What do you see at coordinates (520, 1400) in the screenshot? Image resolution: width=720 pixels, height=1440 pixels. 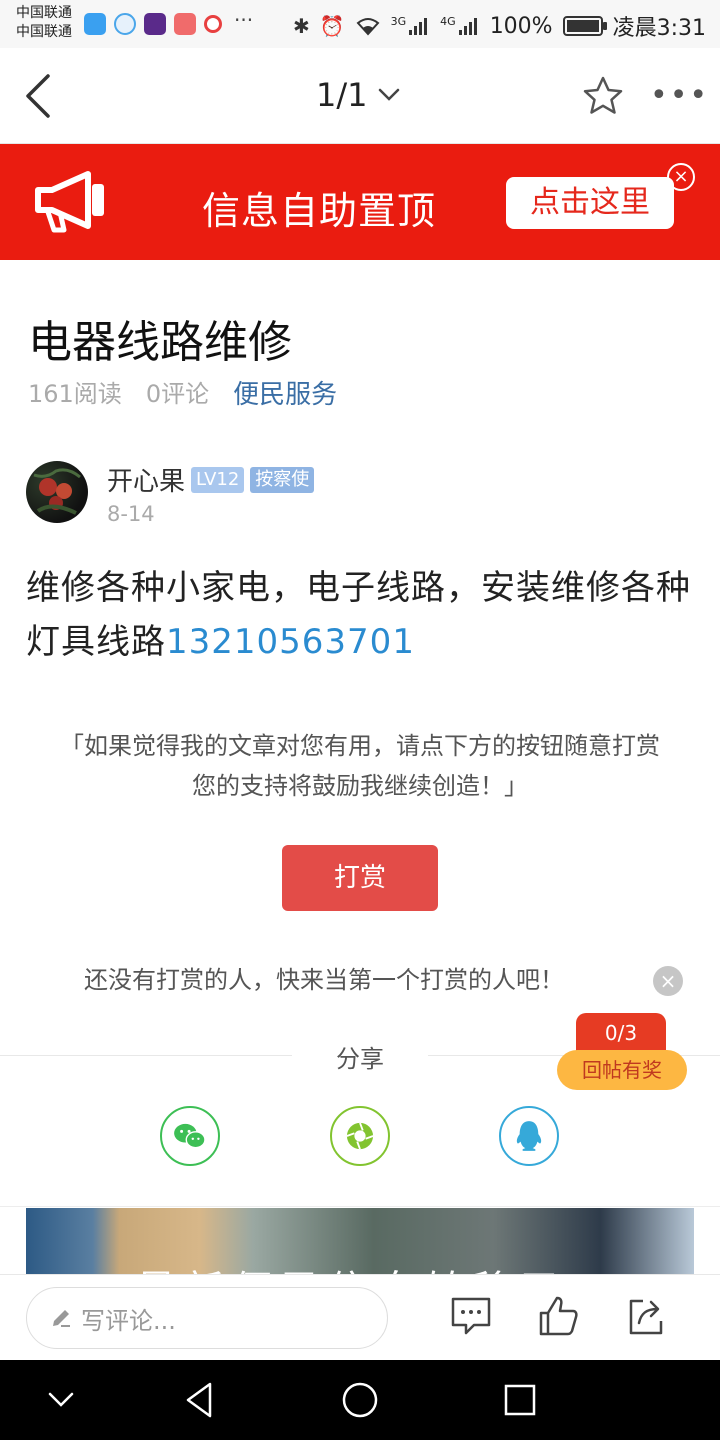 I see `nav-recents-square-icon` at bounding box center [520, 1400].